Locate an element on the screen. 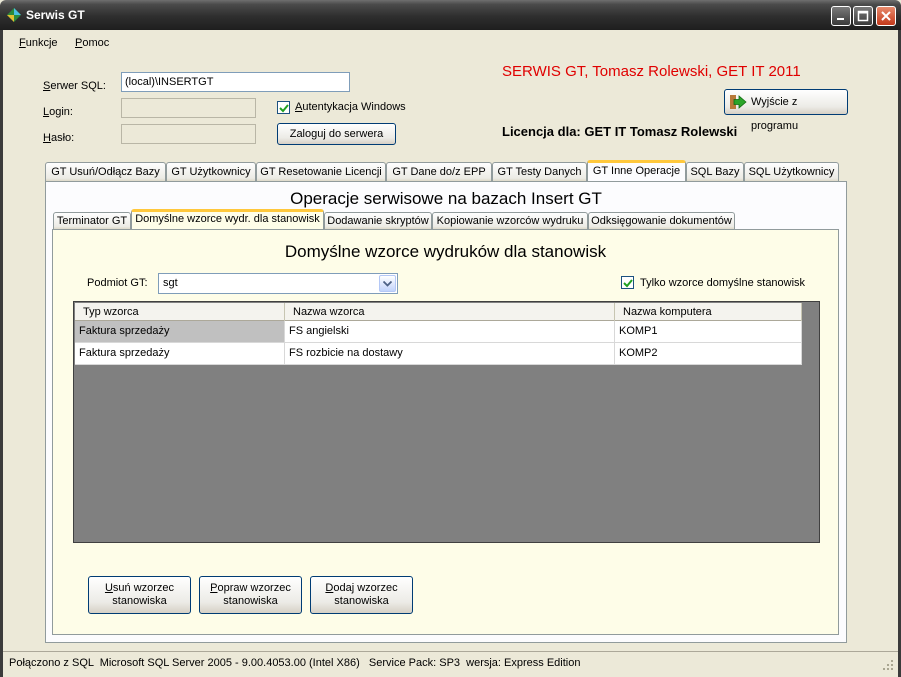 The width and height of the screenshot is (901, 677). connect-button-label: Zaloguj do serwera is located at coordinates (336, 134).